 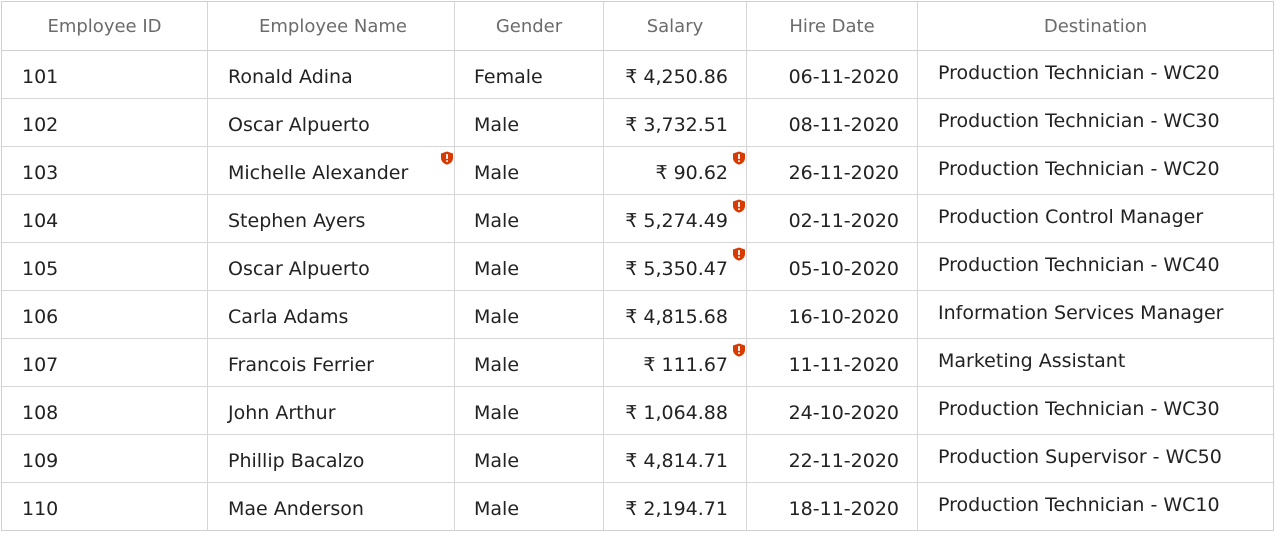 I want to click on column-header-hire-date: Hire Date, so click(x=832, y=26).